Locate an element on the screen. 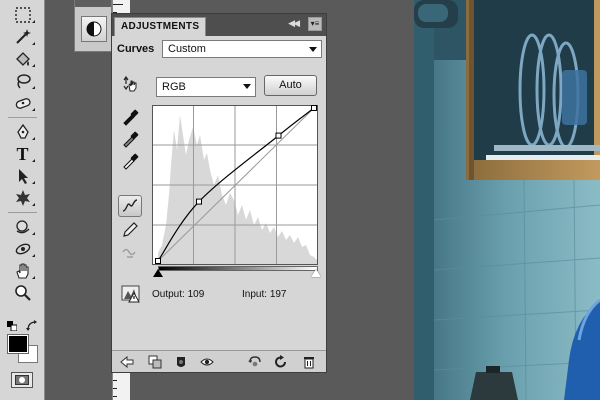 This screenshot has height=400, width=600. gray-eyedropper-icon is located at coordinates (131, 139).